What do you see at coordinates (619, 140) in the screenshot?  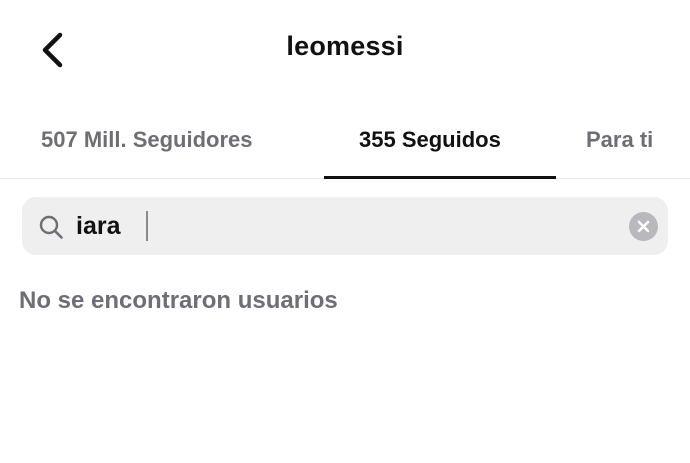 I see `tab-for-you: Para ti` at bounding box center [619, 140].